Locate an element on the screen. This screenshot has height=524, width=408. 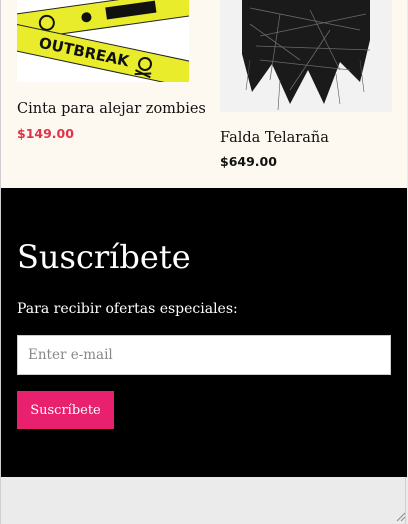
product-image-spiderweb-skirt is located at coordinates (306, 56).